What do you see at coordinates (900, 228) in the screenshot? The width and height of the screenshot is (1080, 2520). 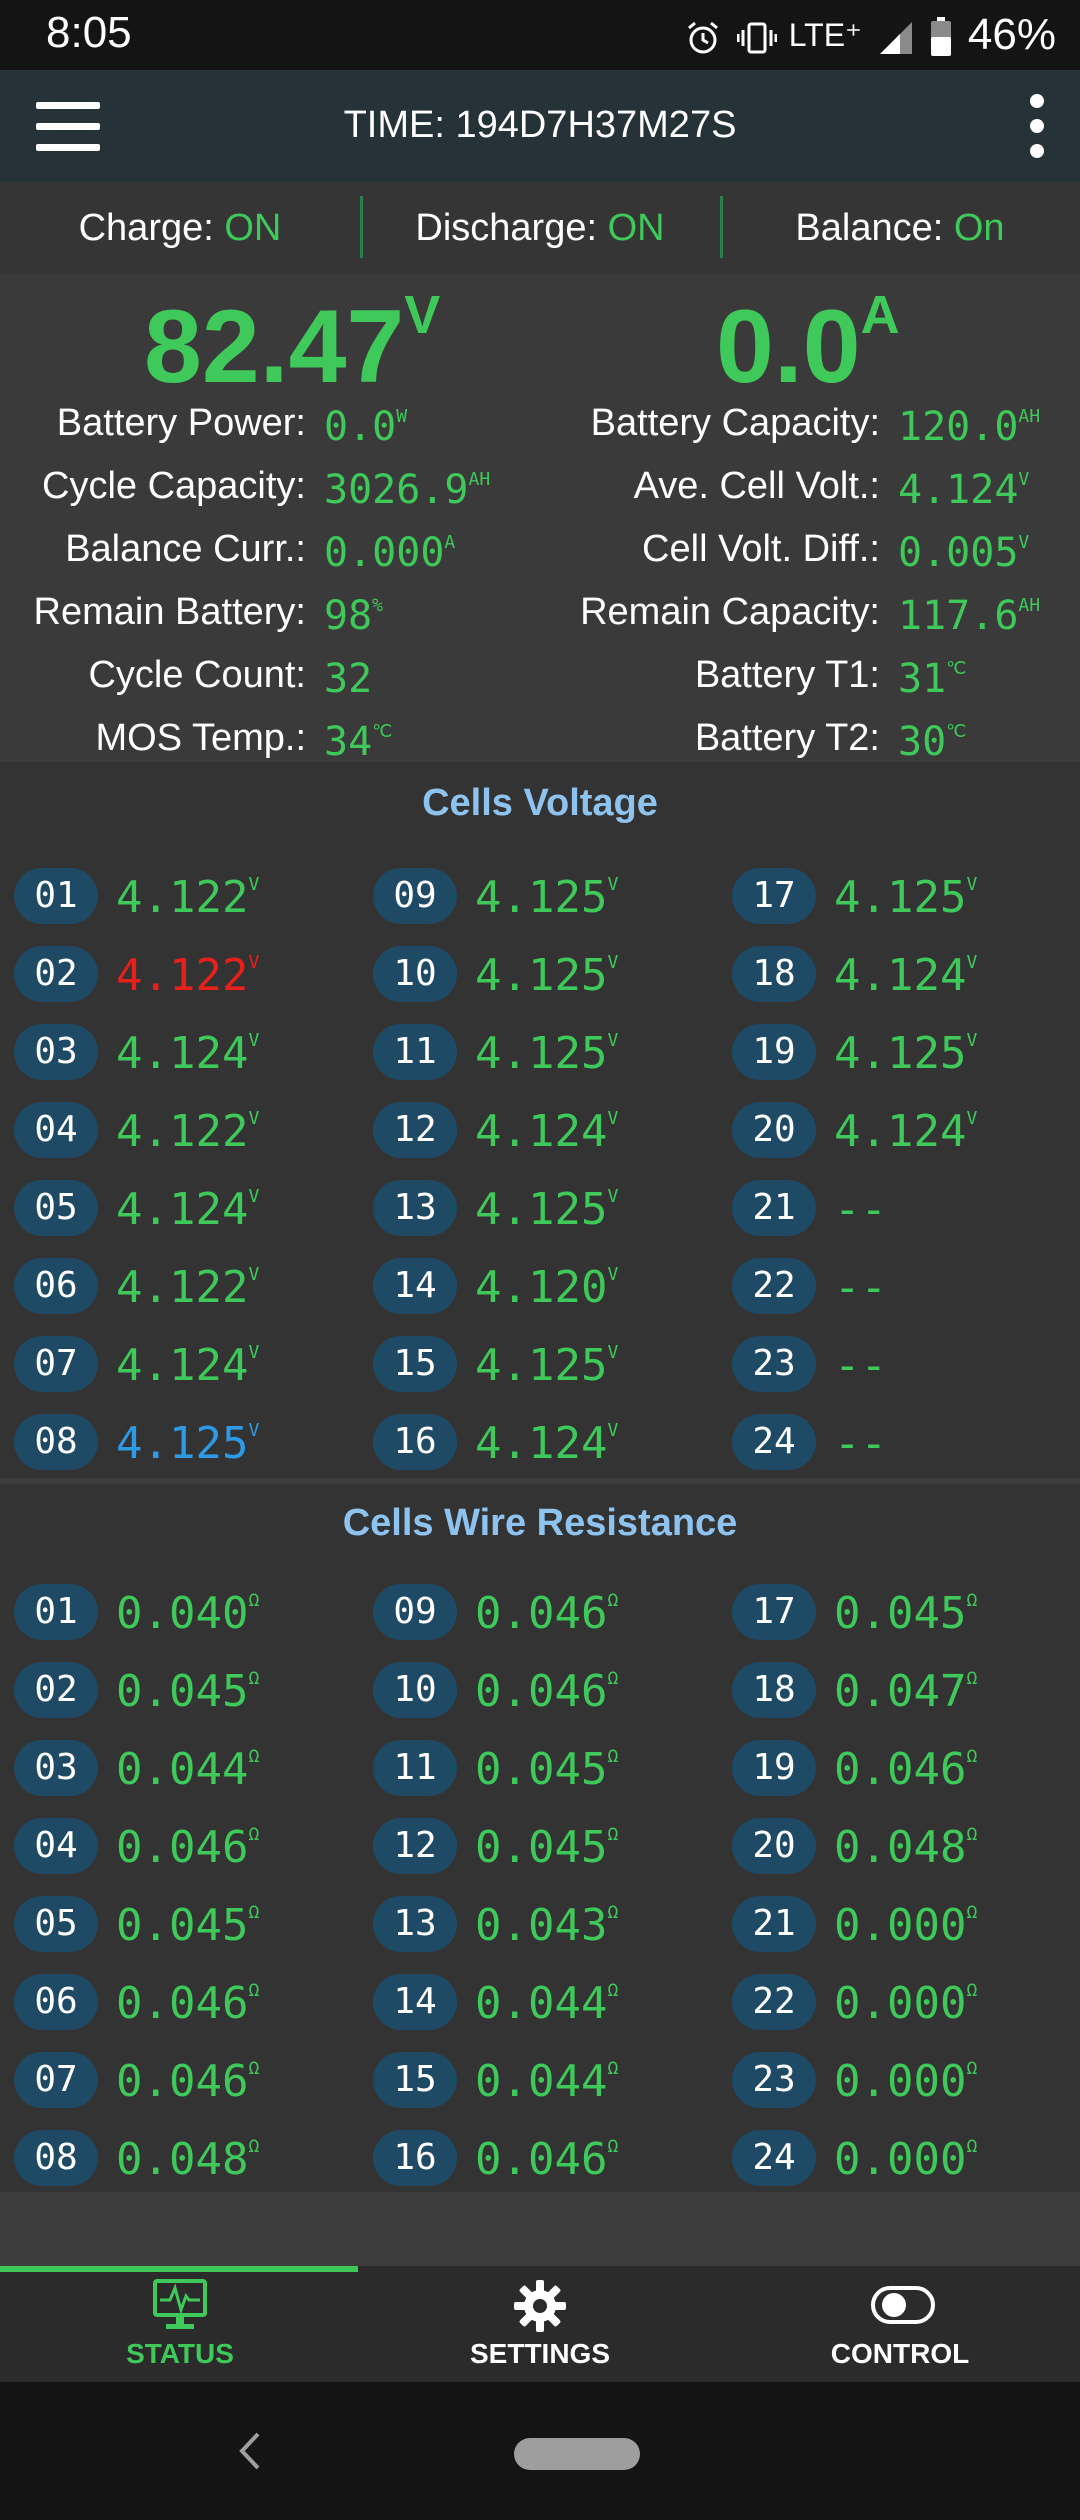 I see `balance-status: Balance: On` at bounding box center [900, 228].